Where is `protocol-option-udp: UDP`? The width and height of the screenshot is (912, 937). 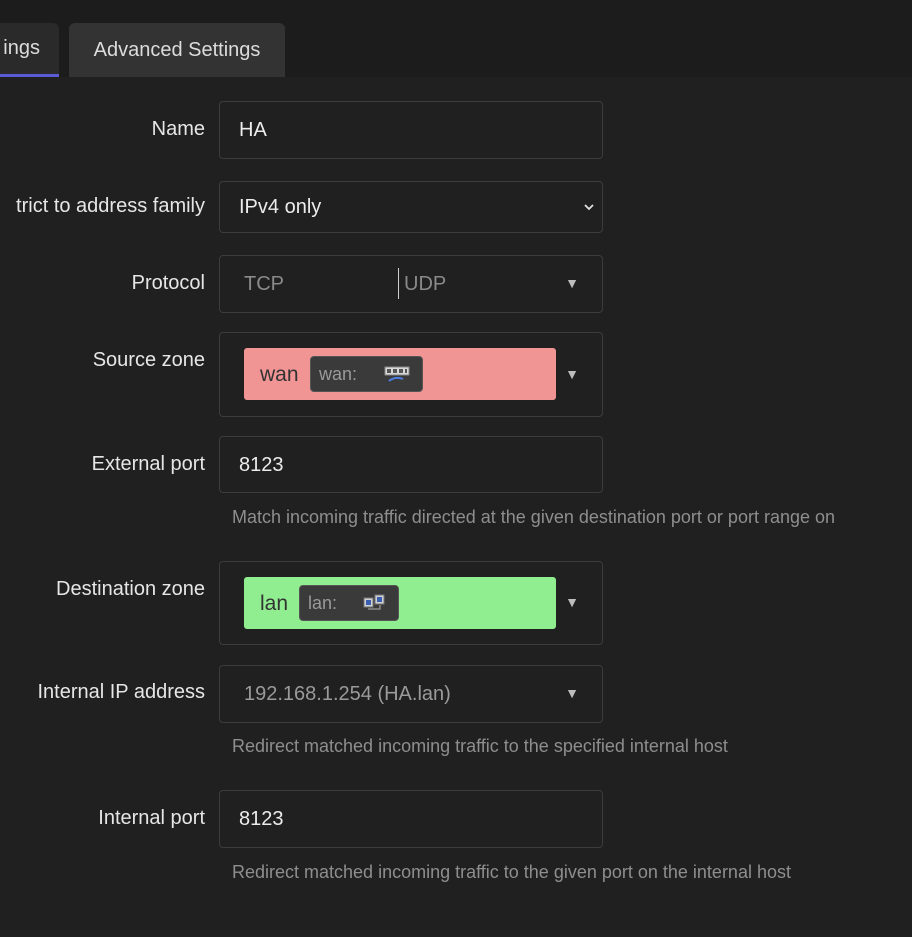
protocol-option-udp: UDP is located at coordinates (425, 284).